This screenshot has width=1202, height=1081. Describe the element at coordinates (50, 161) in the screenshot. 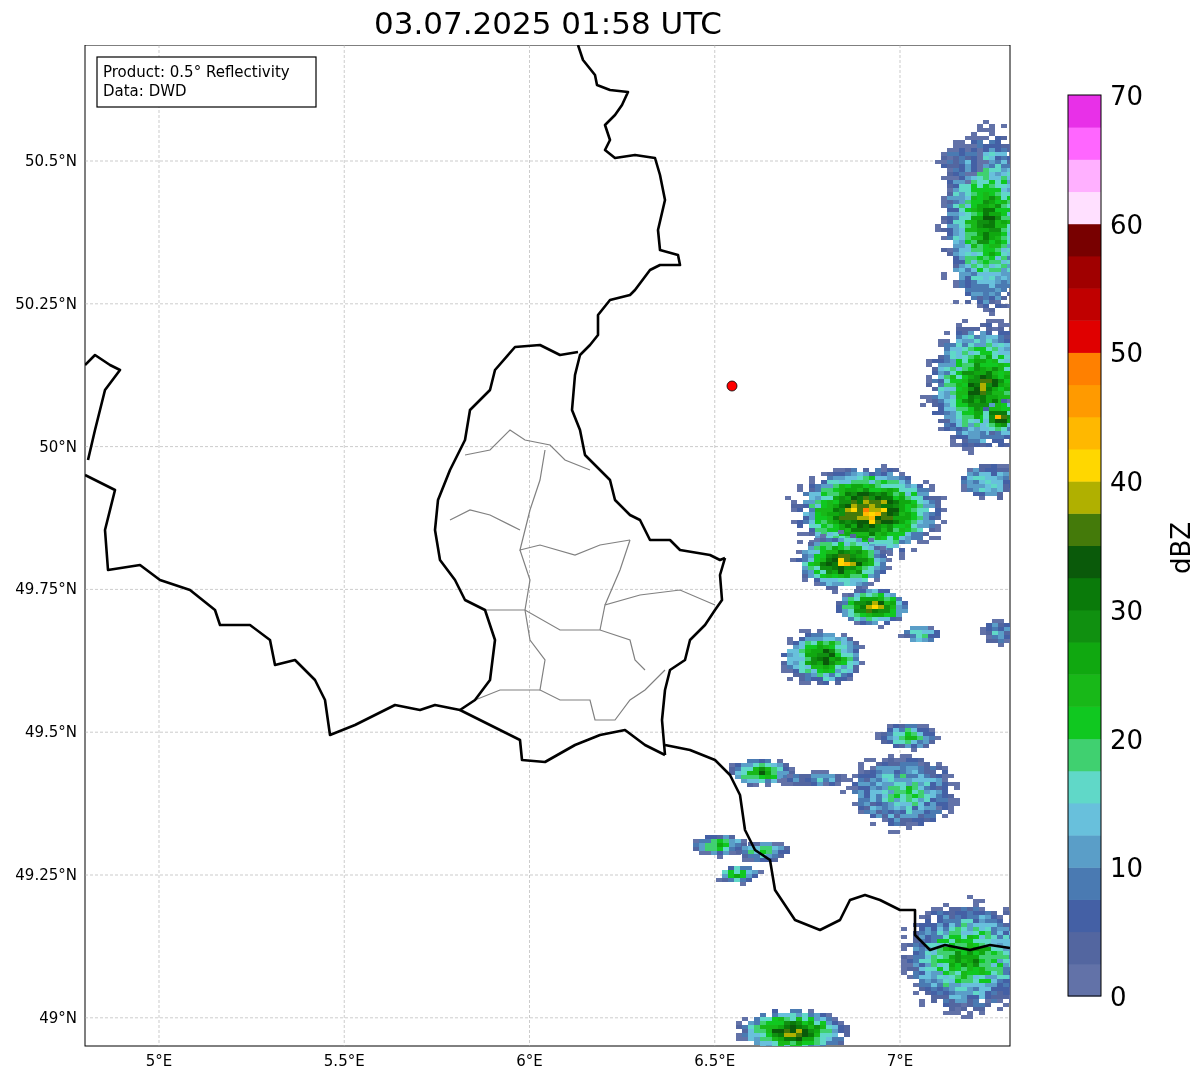

I see `latitude-label: 50.5°N` at that location.